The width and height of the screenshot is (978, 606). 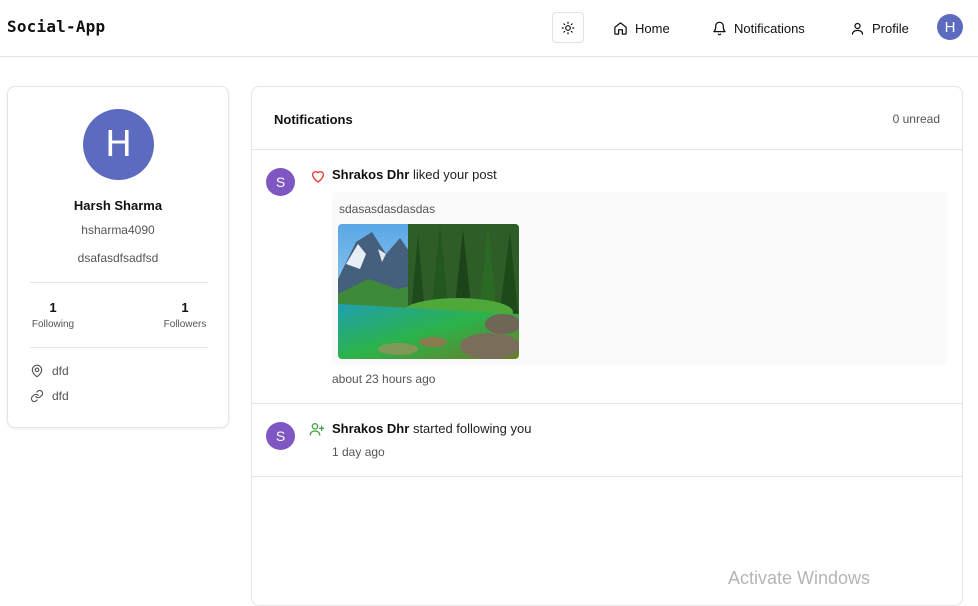 What do you see at coordinates (49, 371) in the screenshot?
I see `profile-location: dfd` at bounding box center [49, 371].